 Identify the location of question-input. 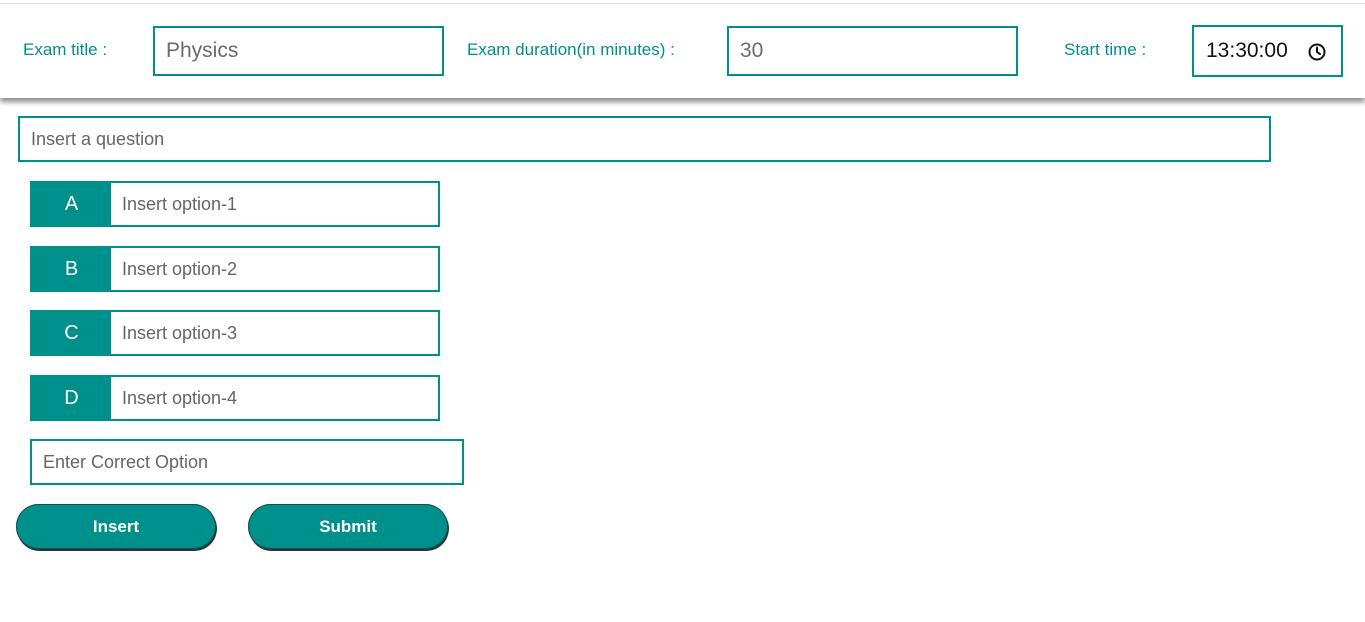
(644, 139).